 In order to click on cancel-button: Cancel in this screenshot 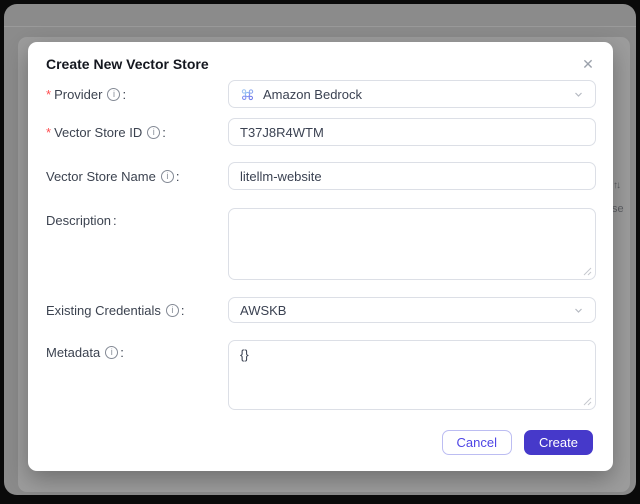, I will do `click(476, 442)`.